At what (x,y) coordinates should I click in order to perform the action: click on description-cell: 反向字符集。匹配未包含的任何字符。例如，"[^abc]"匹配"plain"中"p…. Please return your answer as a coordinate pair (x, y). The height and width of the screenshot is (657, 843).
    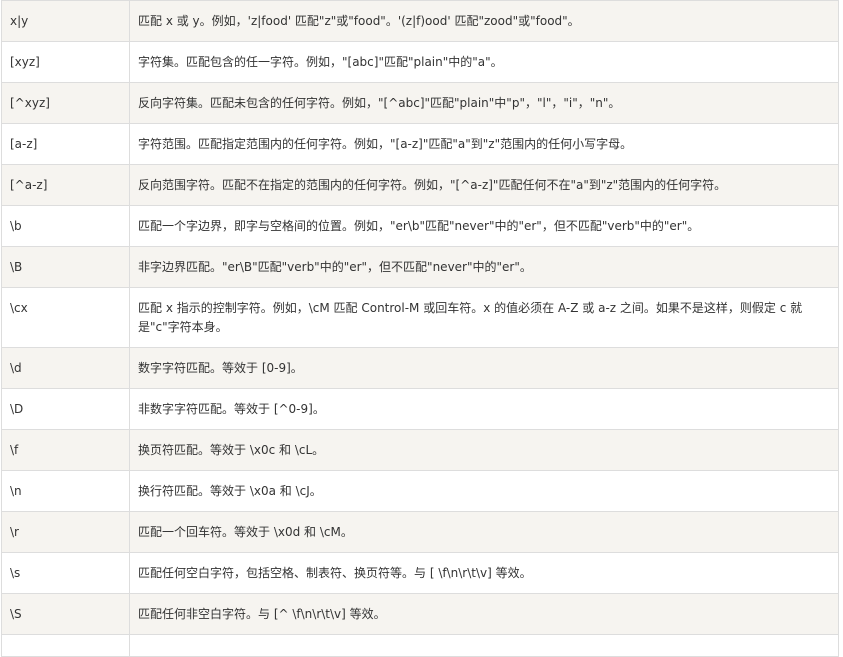
    Looking at the image, I should click on (484, 103).